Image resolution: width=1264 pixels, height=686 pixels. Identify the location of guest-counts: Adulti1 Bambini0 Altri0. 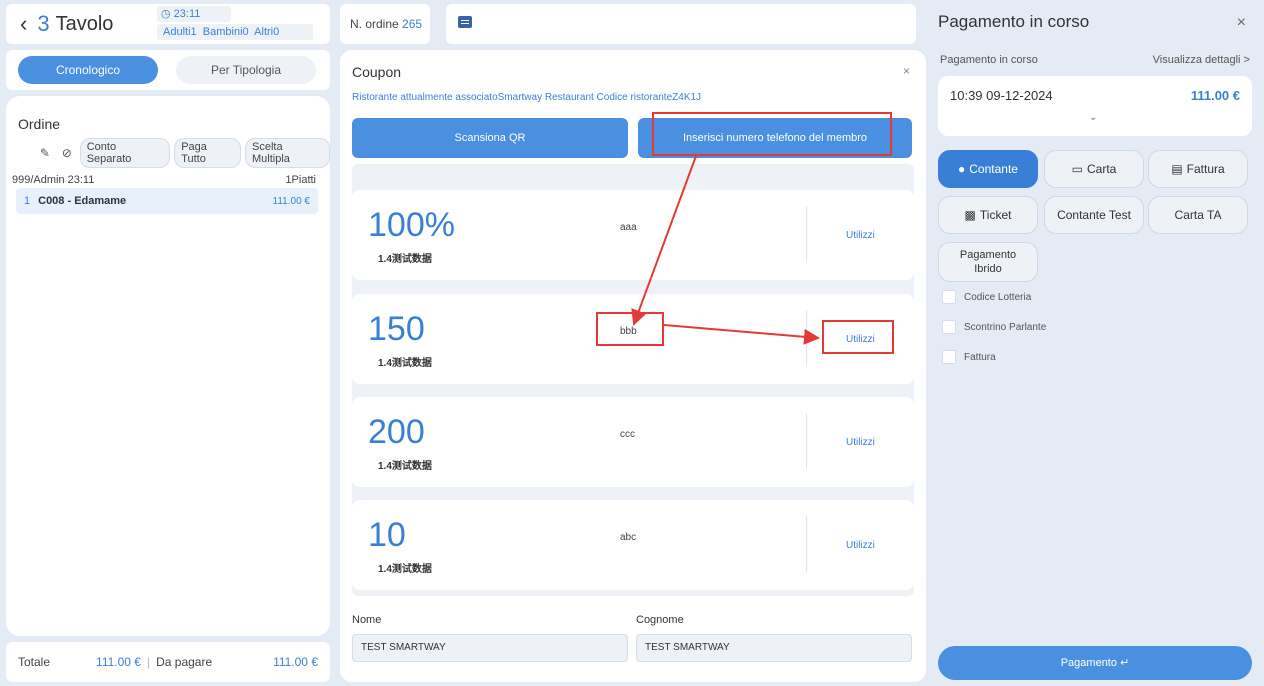
(235, 32).